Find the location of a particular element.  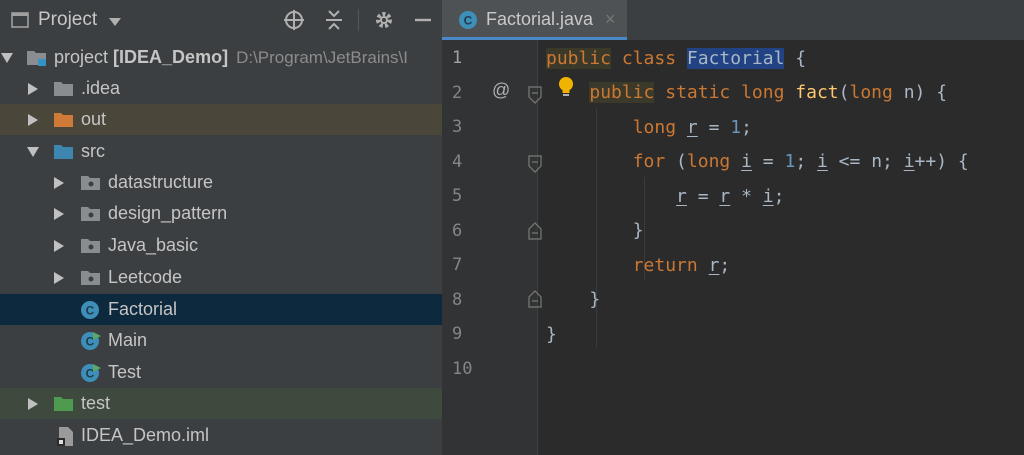

project-title: Project is located at coordinates (67, 20).